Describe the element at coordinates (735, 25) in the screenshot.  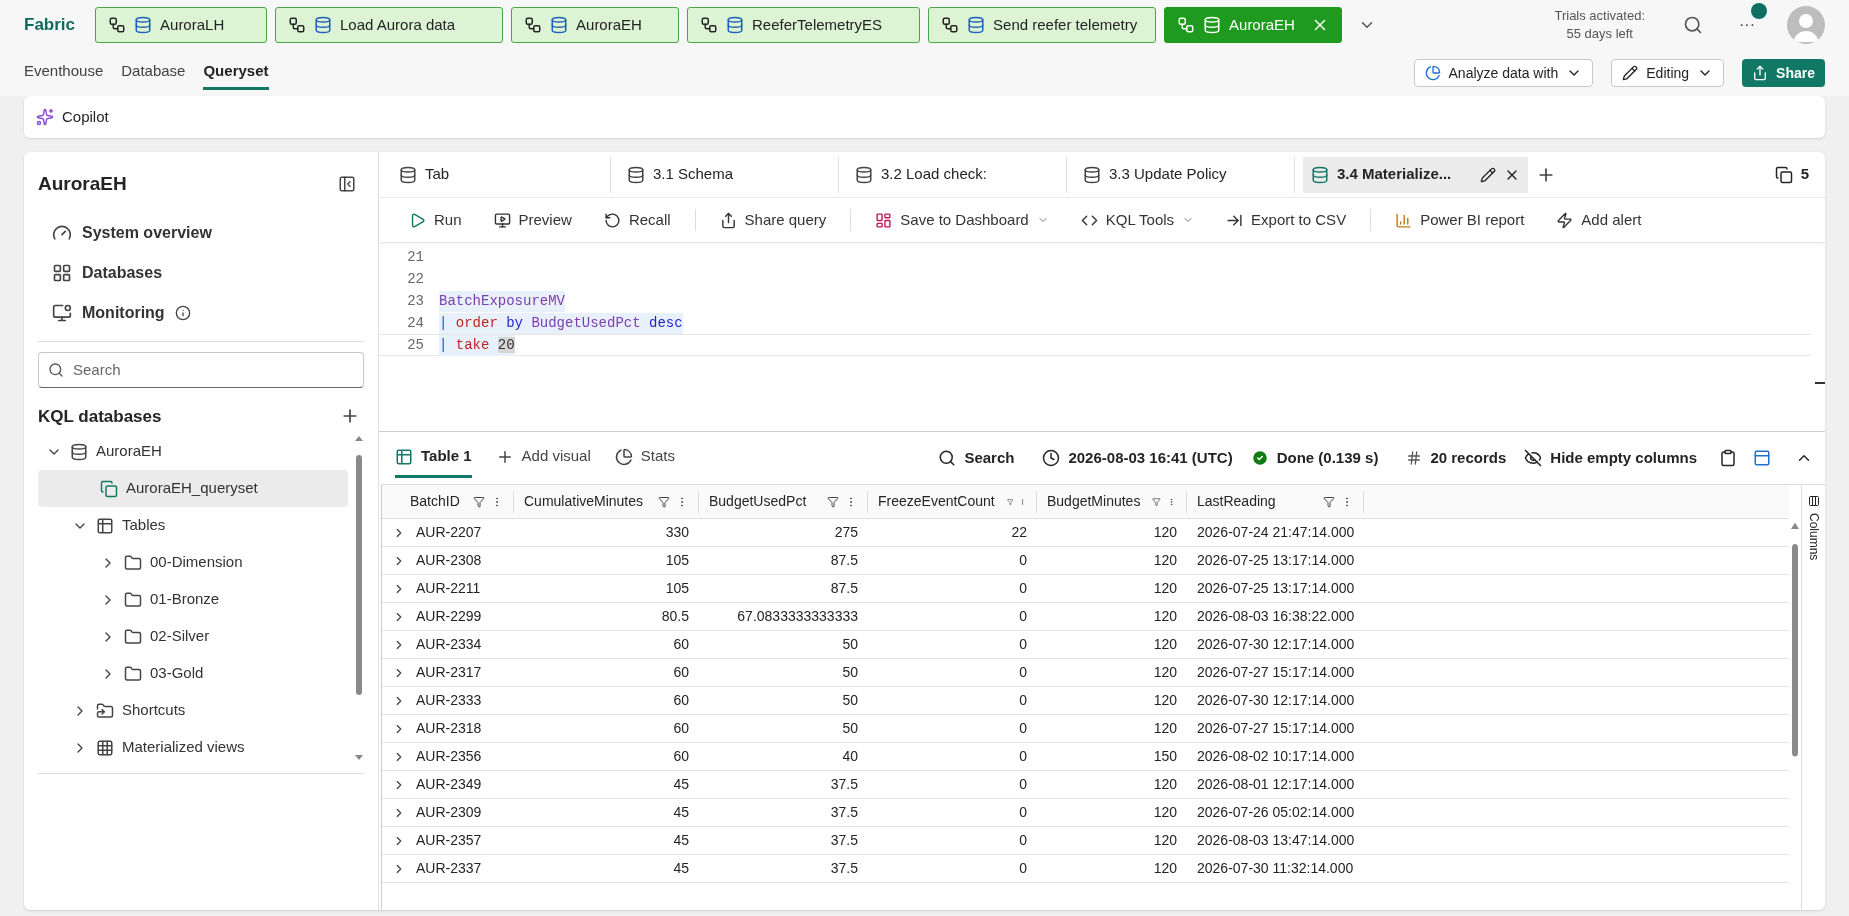
I see `item-icon` at that location.